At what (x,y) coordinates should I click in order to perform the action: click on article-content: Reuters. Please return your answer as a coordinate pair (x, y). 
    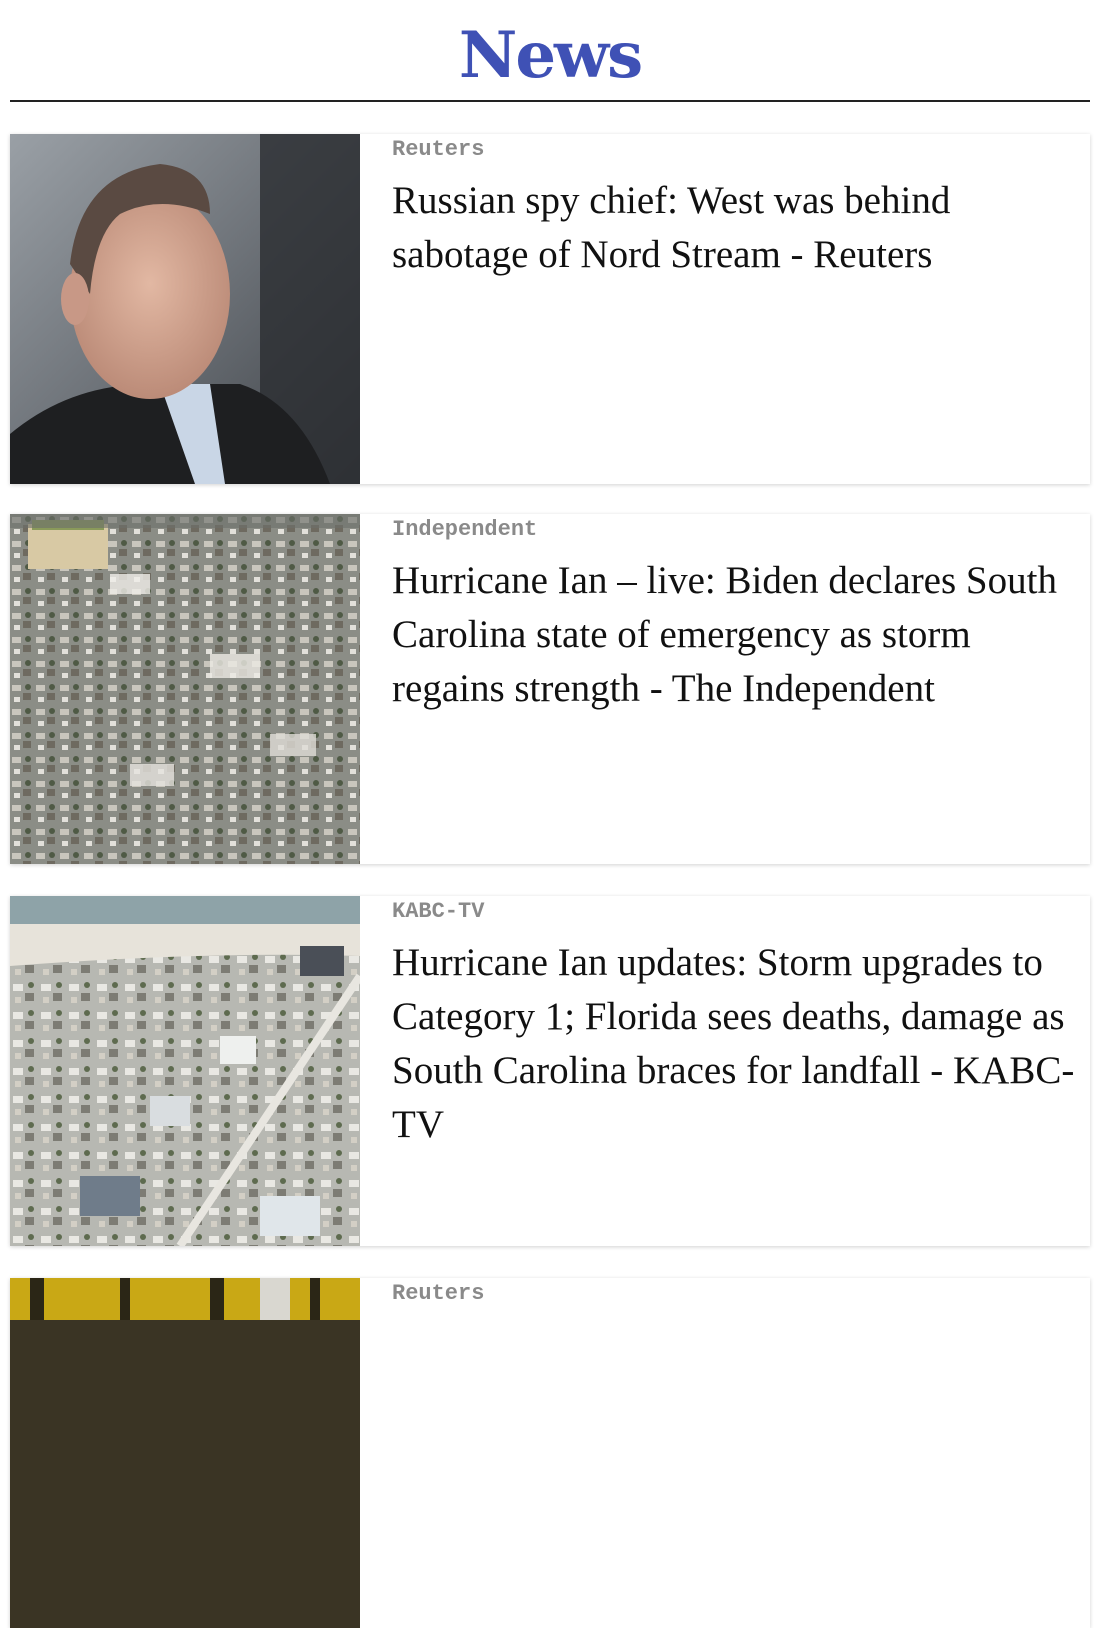
    Looking at the image, I should click on (725, 1453).